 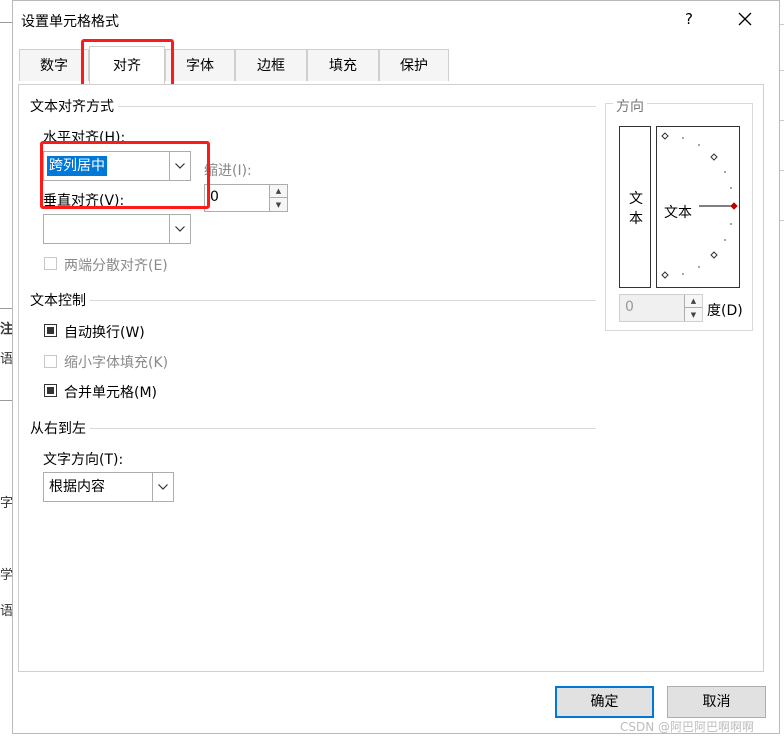 I want to click on degree-spinner: 0 ▲ ▼, so click(x=661, y=308).